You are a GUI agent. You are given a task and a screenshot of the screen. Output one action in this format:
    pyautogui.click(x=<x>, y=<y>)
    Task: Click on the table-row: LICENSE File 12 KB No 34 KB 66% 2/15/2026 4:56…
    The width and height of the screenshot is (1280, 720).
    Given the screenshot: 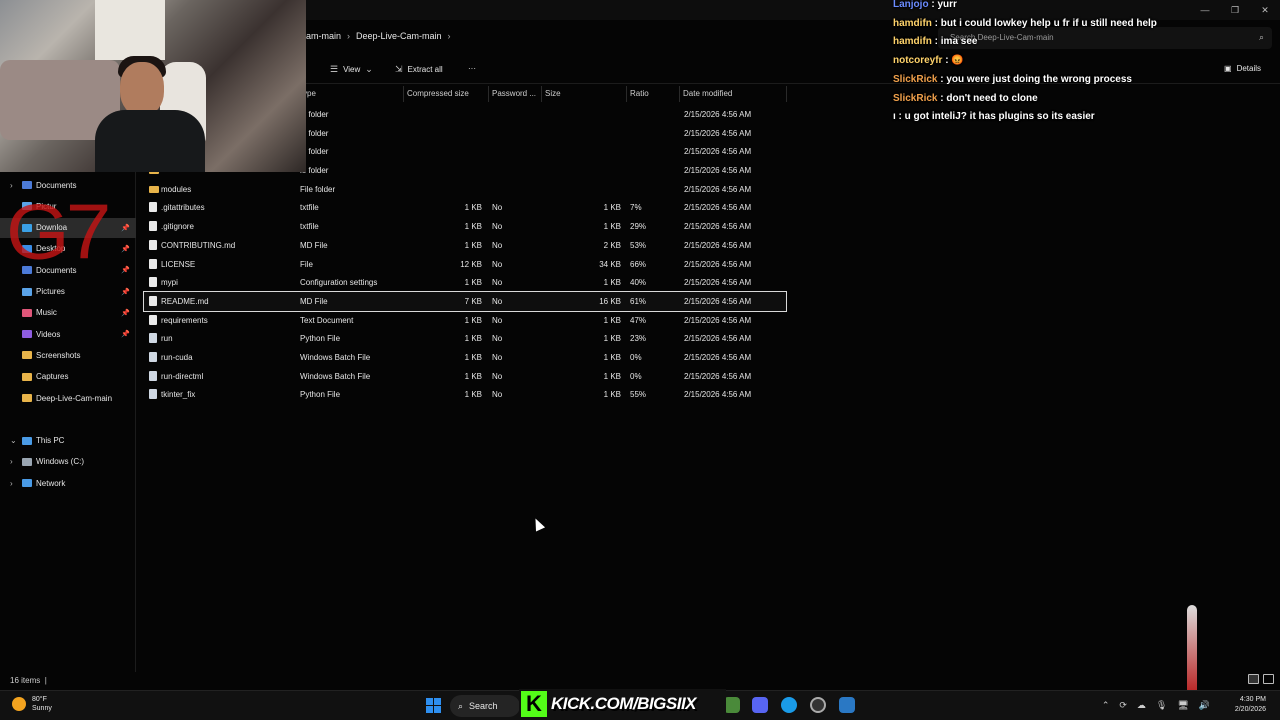 What is the action you would take?
    pyautogui.click(x=465, y=264)
    